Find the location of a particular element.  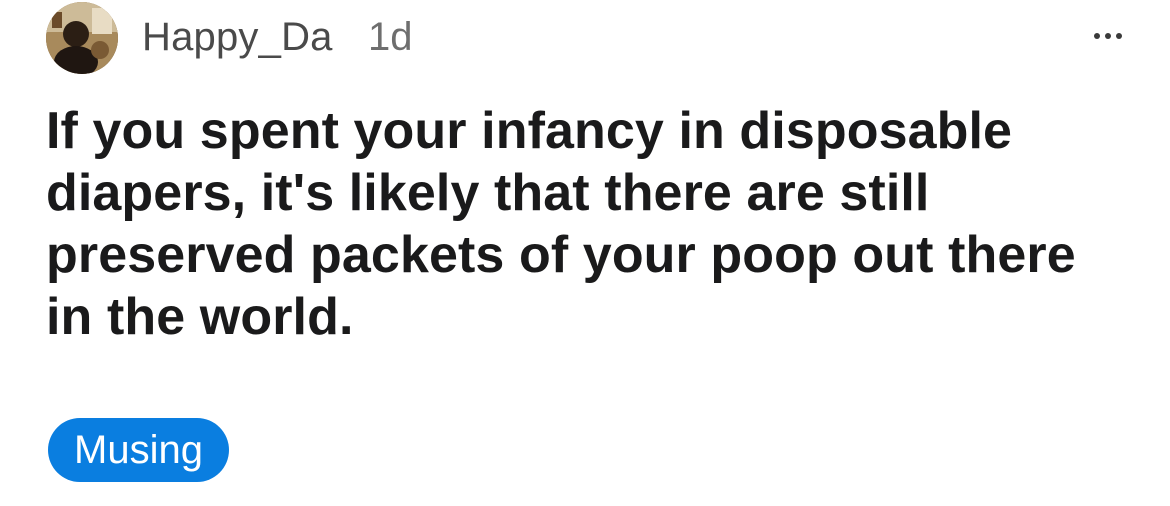

post-header: Happy_Da 1d is located at coordinates (588, 38).